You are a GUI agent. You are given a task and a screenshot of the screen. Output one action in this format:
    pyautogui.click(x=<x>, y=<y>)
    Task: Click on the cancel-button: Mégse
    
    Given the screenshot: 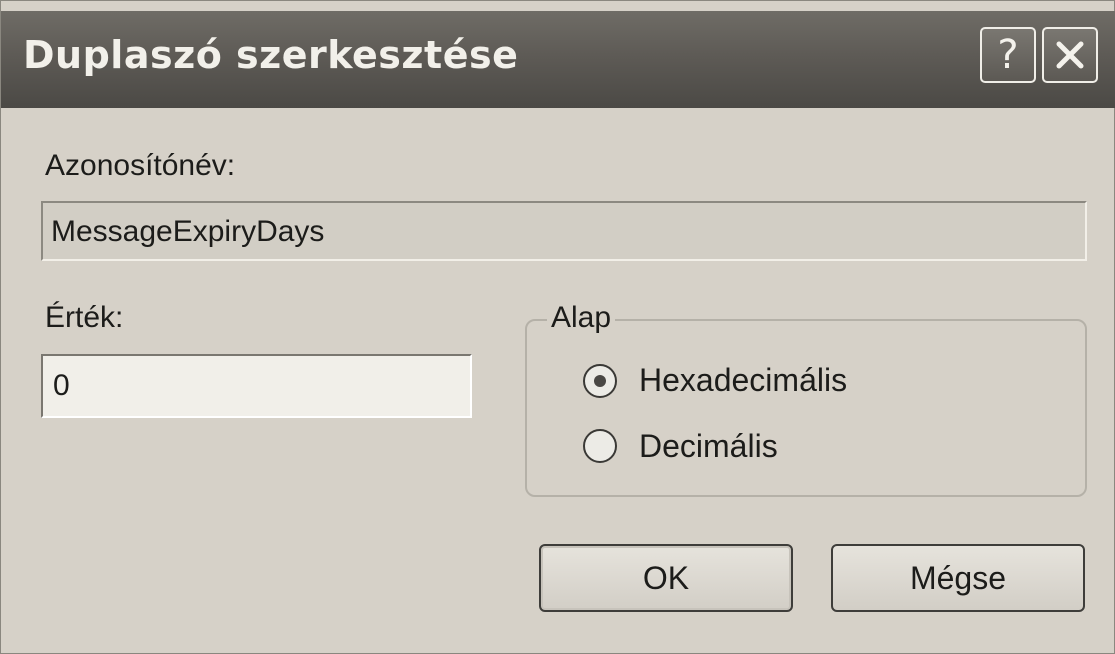 What is the action you would take?
    pyautogui.click(x=958, y=578)
    